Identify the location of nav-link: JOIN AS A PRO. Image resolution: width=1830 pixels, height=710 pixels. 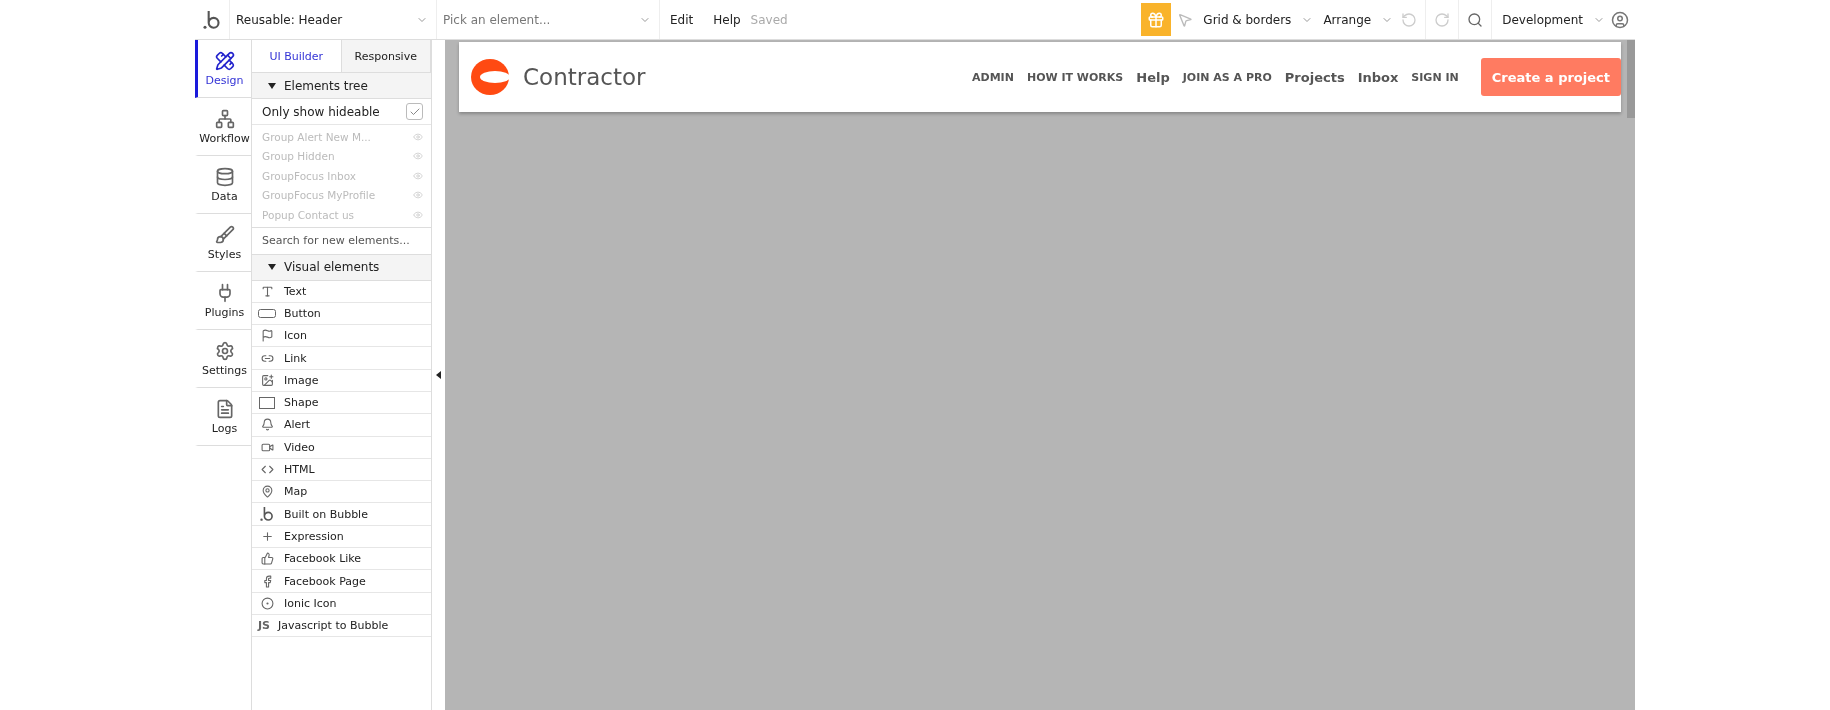
(1227, 77).